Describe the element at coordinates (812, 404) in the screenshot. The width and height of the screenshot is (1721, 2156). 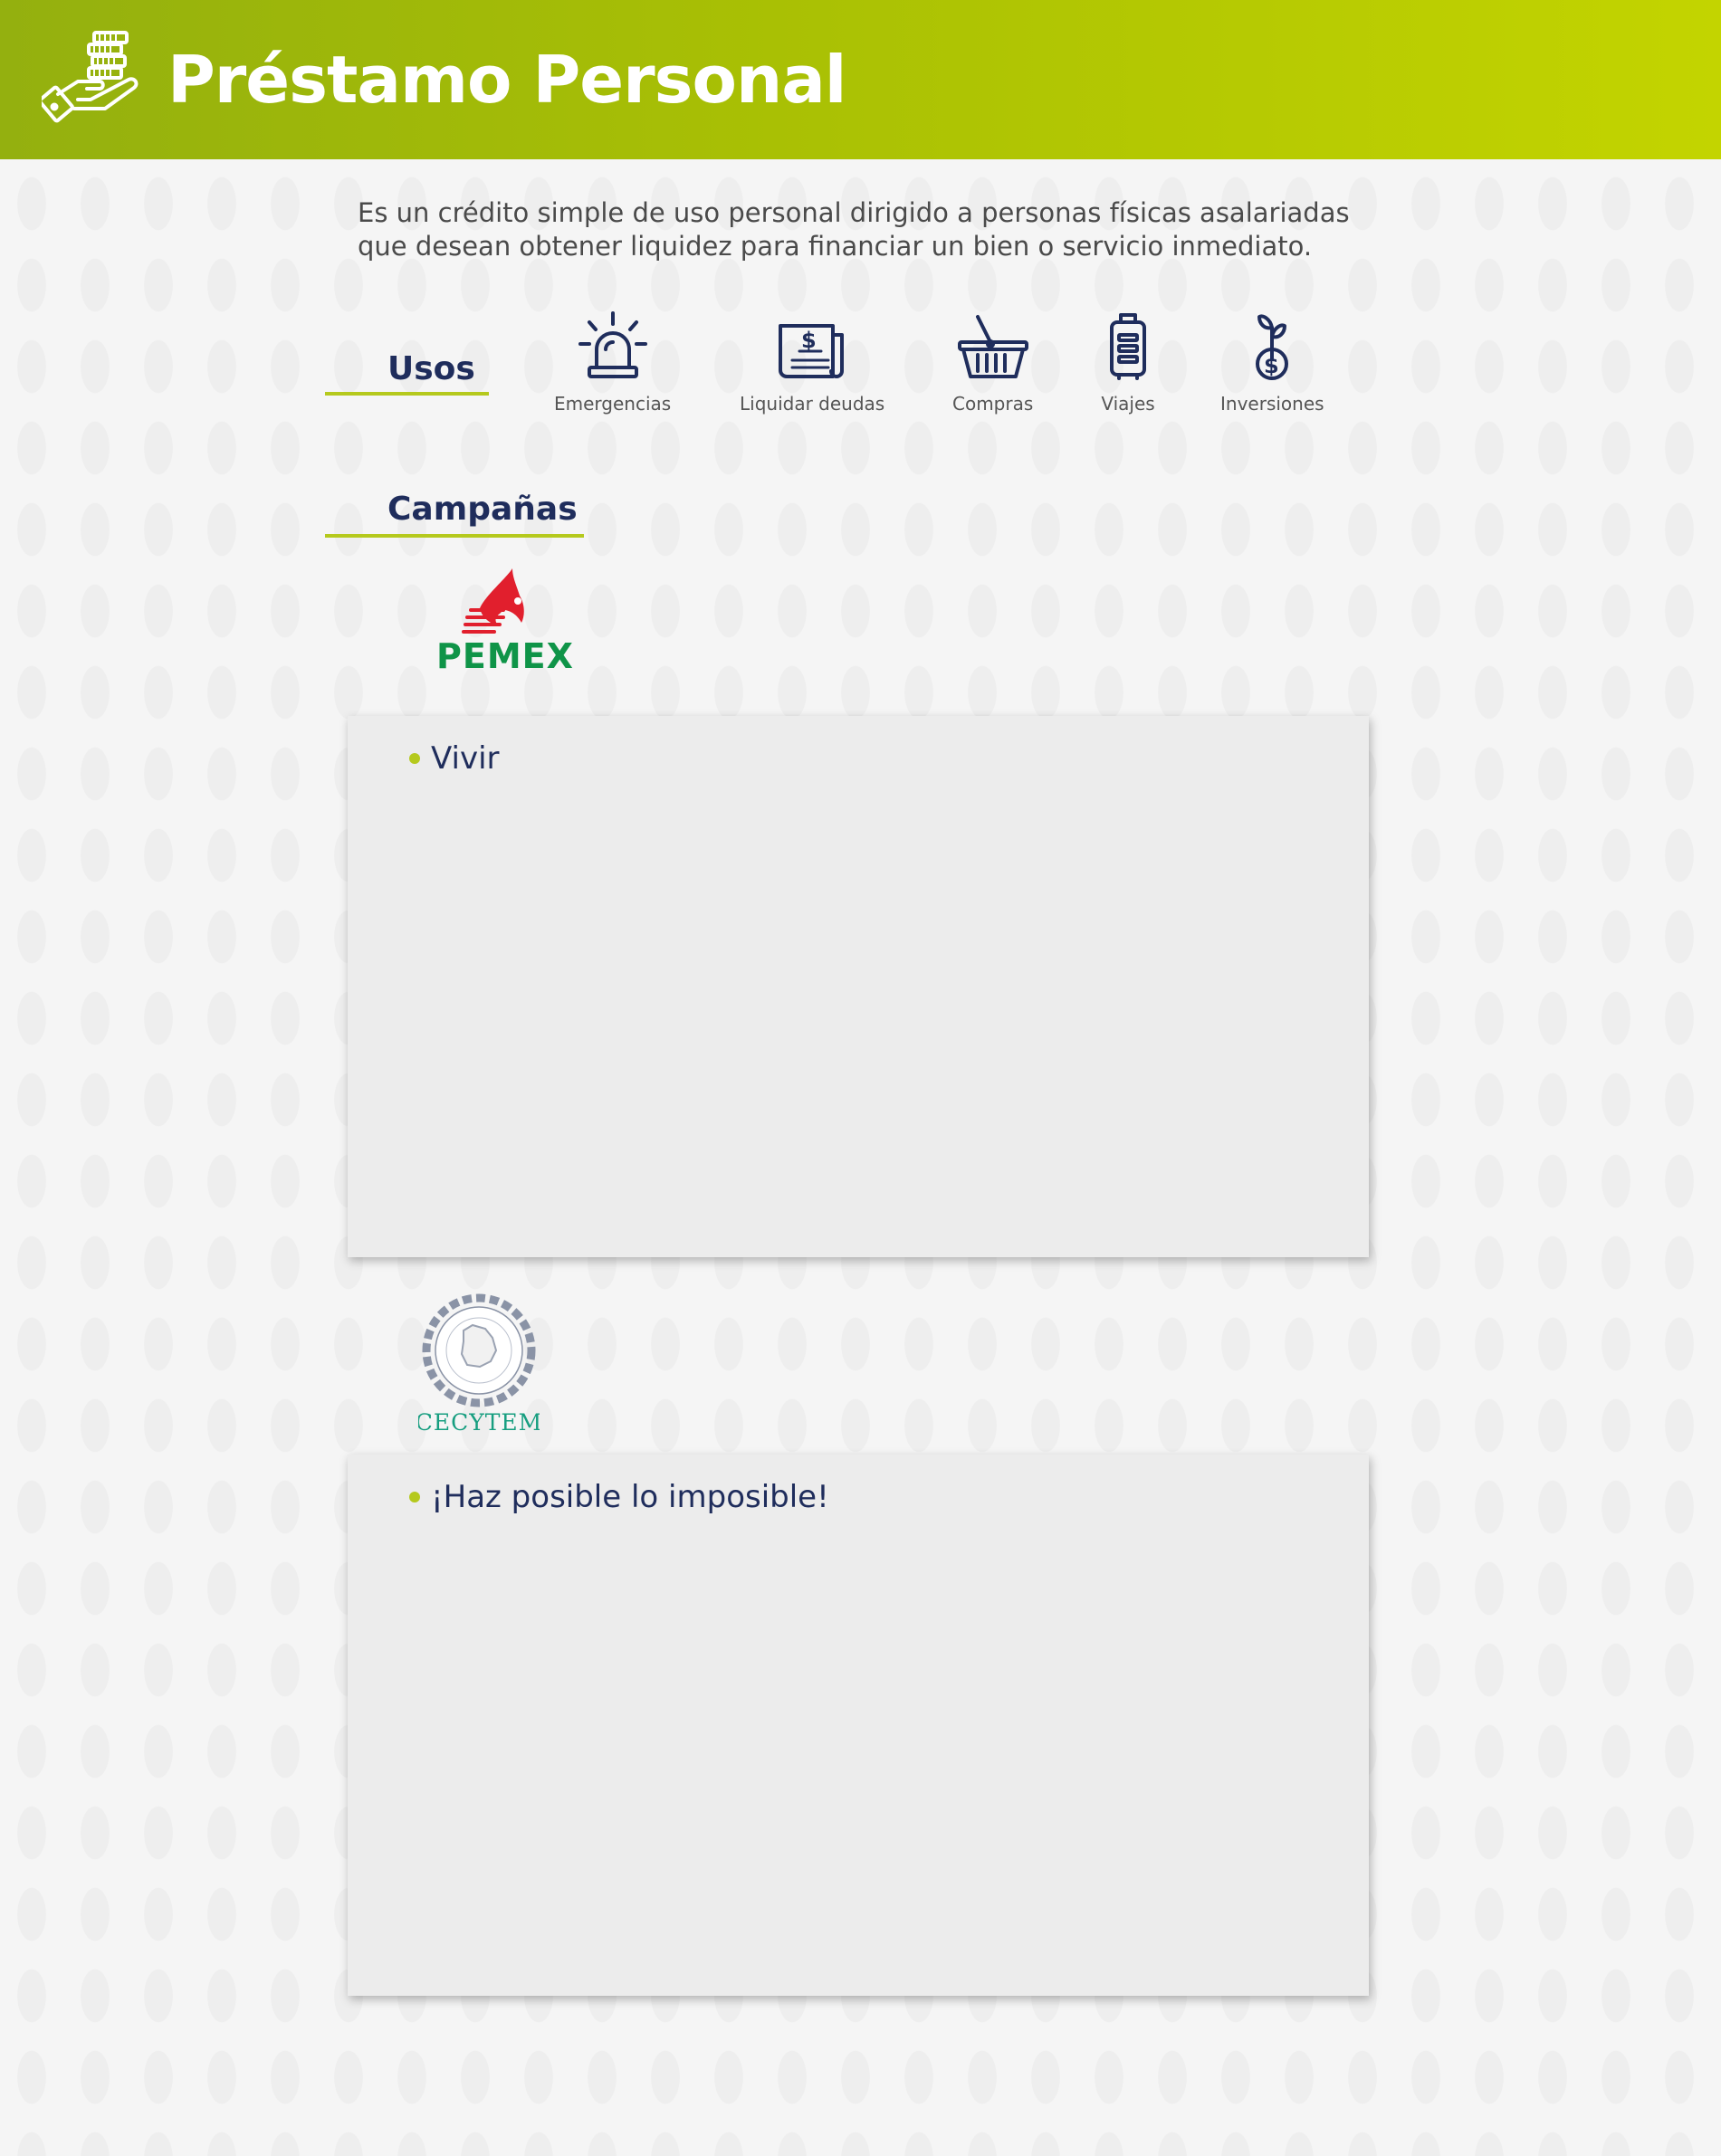
I see `uso-label: Liquidar deudas` at that location.